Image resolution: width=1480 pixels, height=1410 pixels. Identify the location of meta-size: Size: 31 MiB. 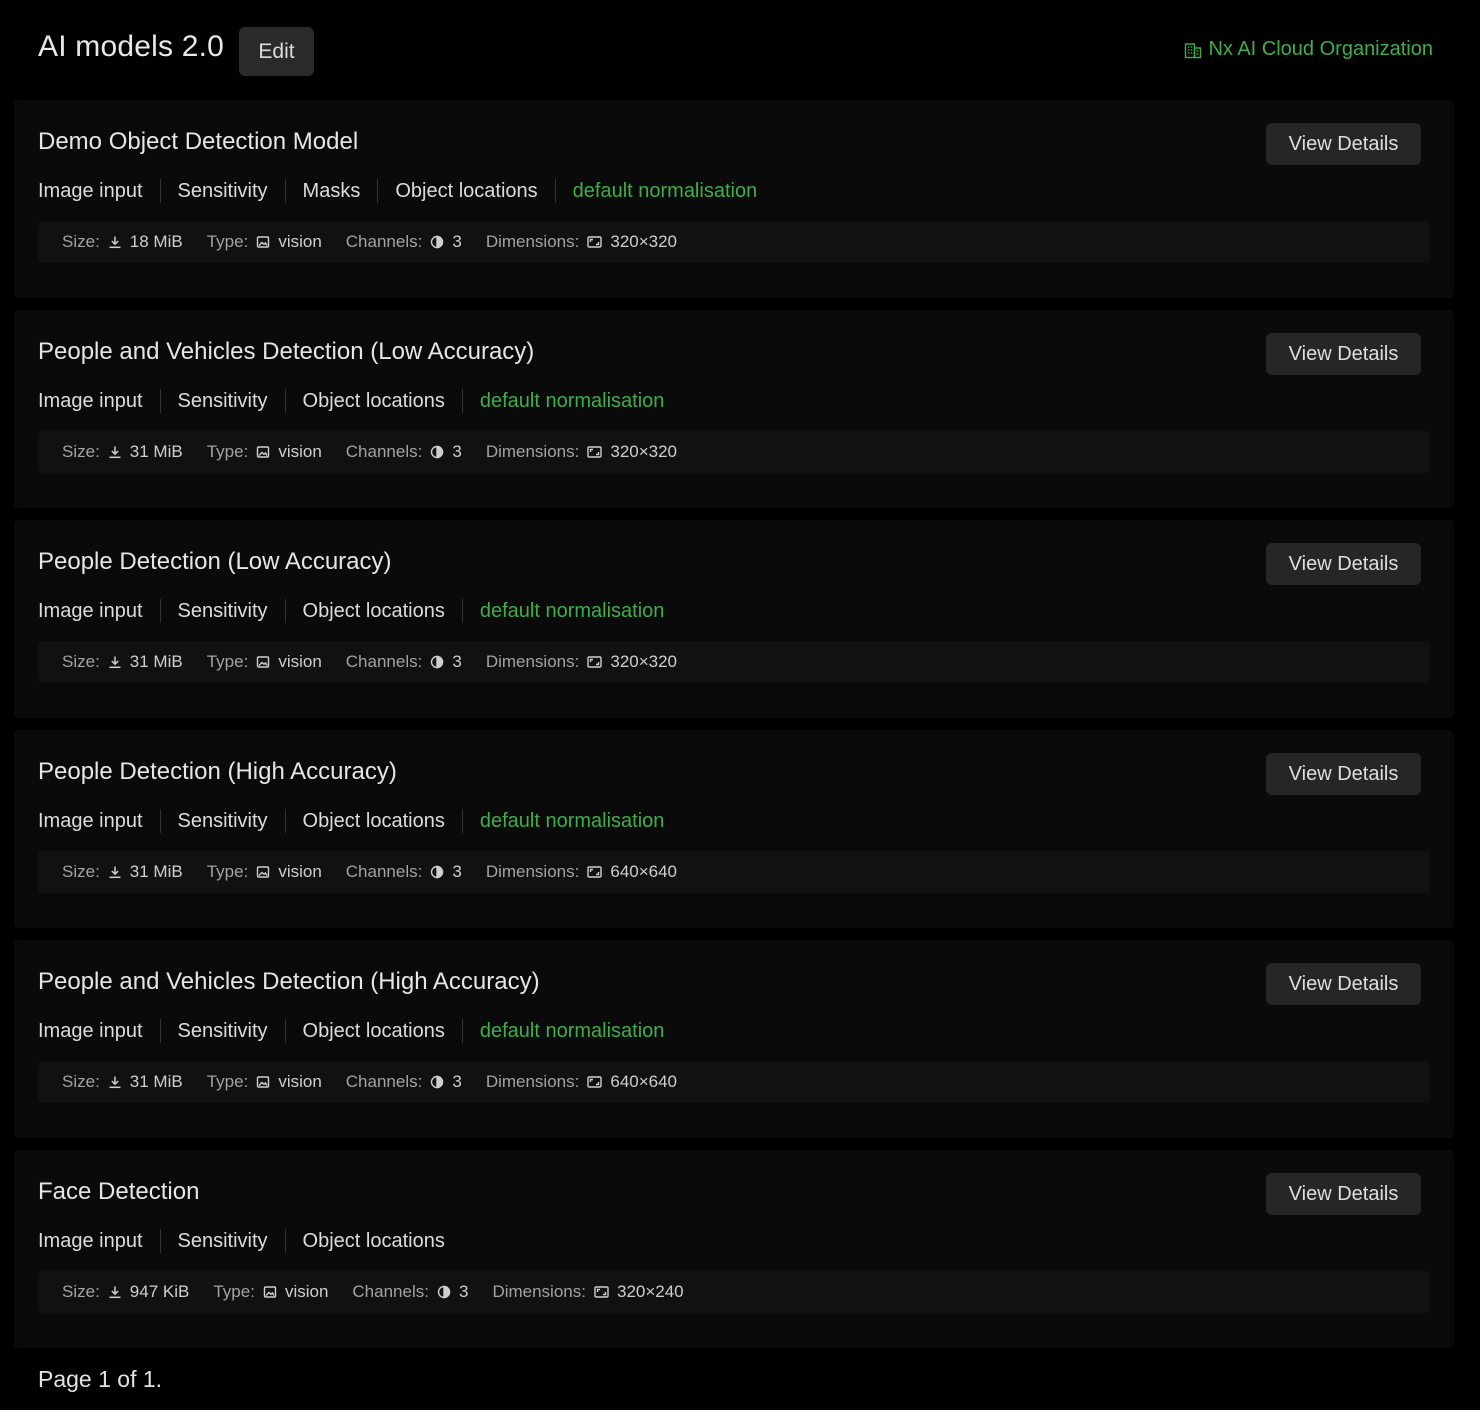
(122, 452).